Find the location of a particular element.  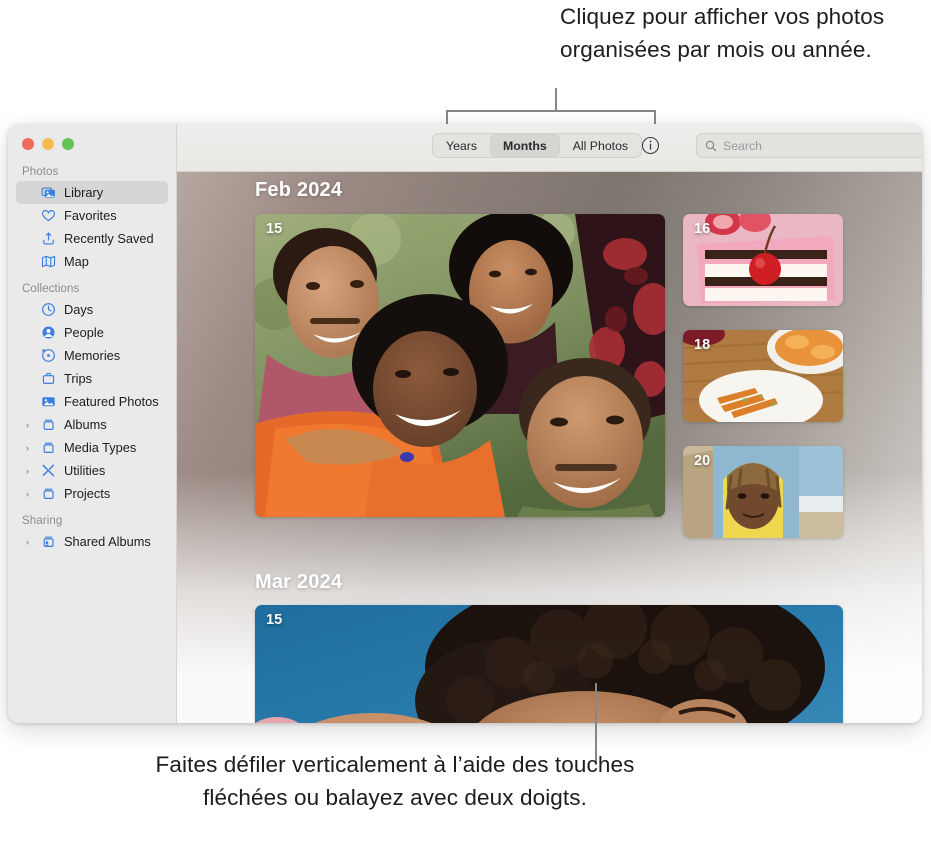

sidebar-item-label: Featured Photos is located at coordinates (111, 401).